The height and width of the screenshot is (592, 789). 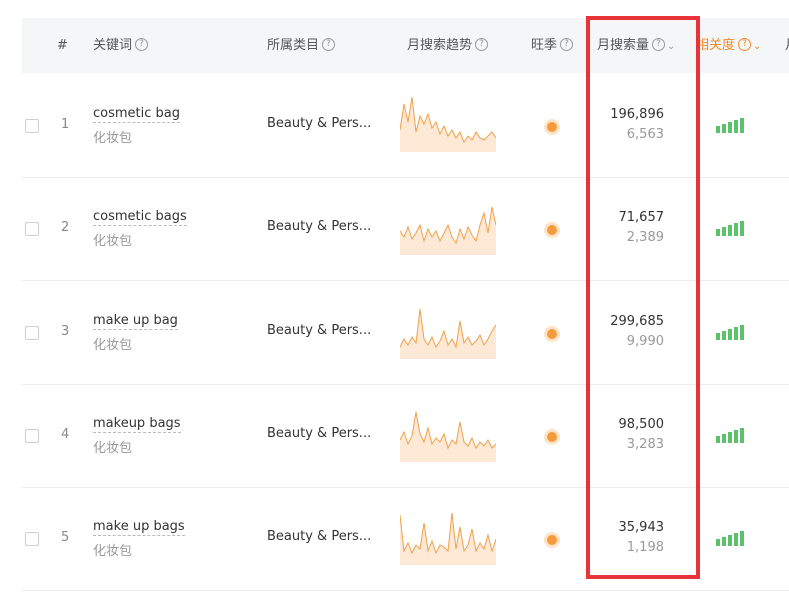 What do you see at coordinates (716, 45) in the screenshot?
I see `header-relevance-label: 相关度` at bounding box center [716, 45].